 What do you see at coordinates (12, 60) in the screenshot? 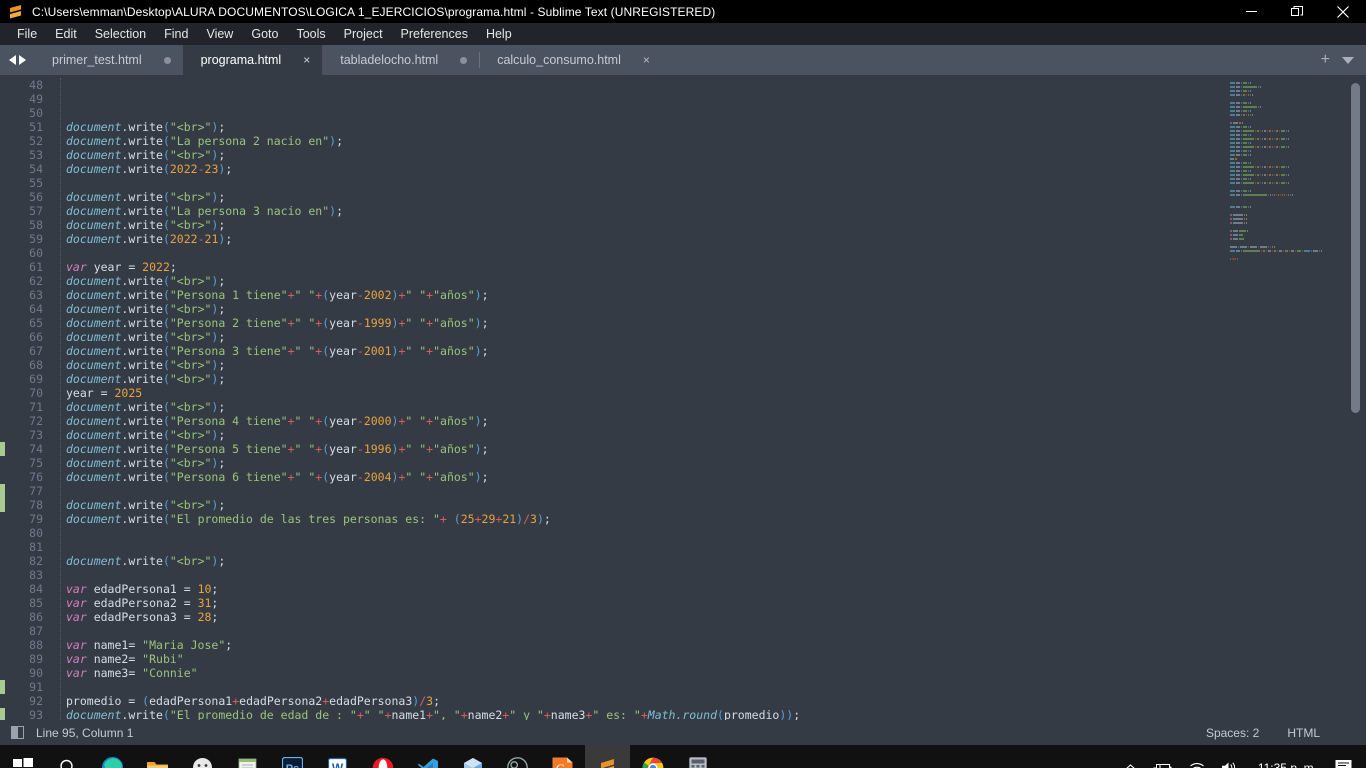
I see `arrow-left-icon` at bounding box center [12, 60].